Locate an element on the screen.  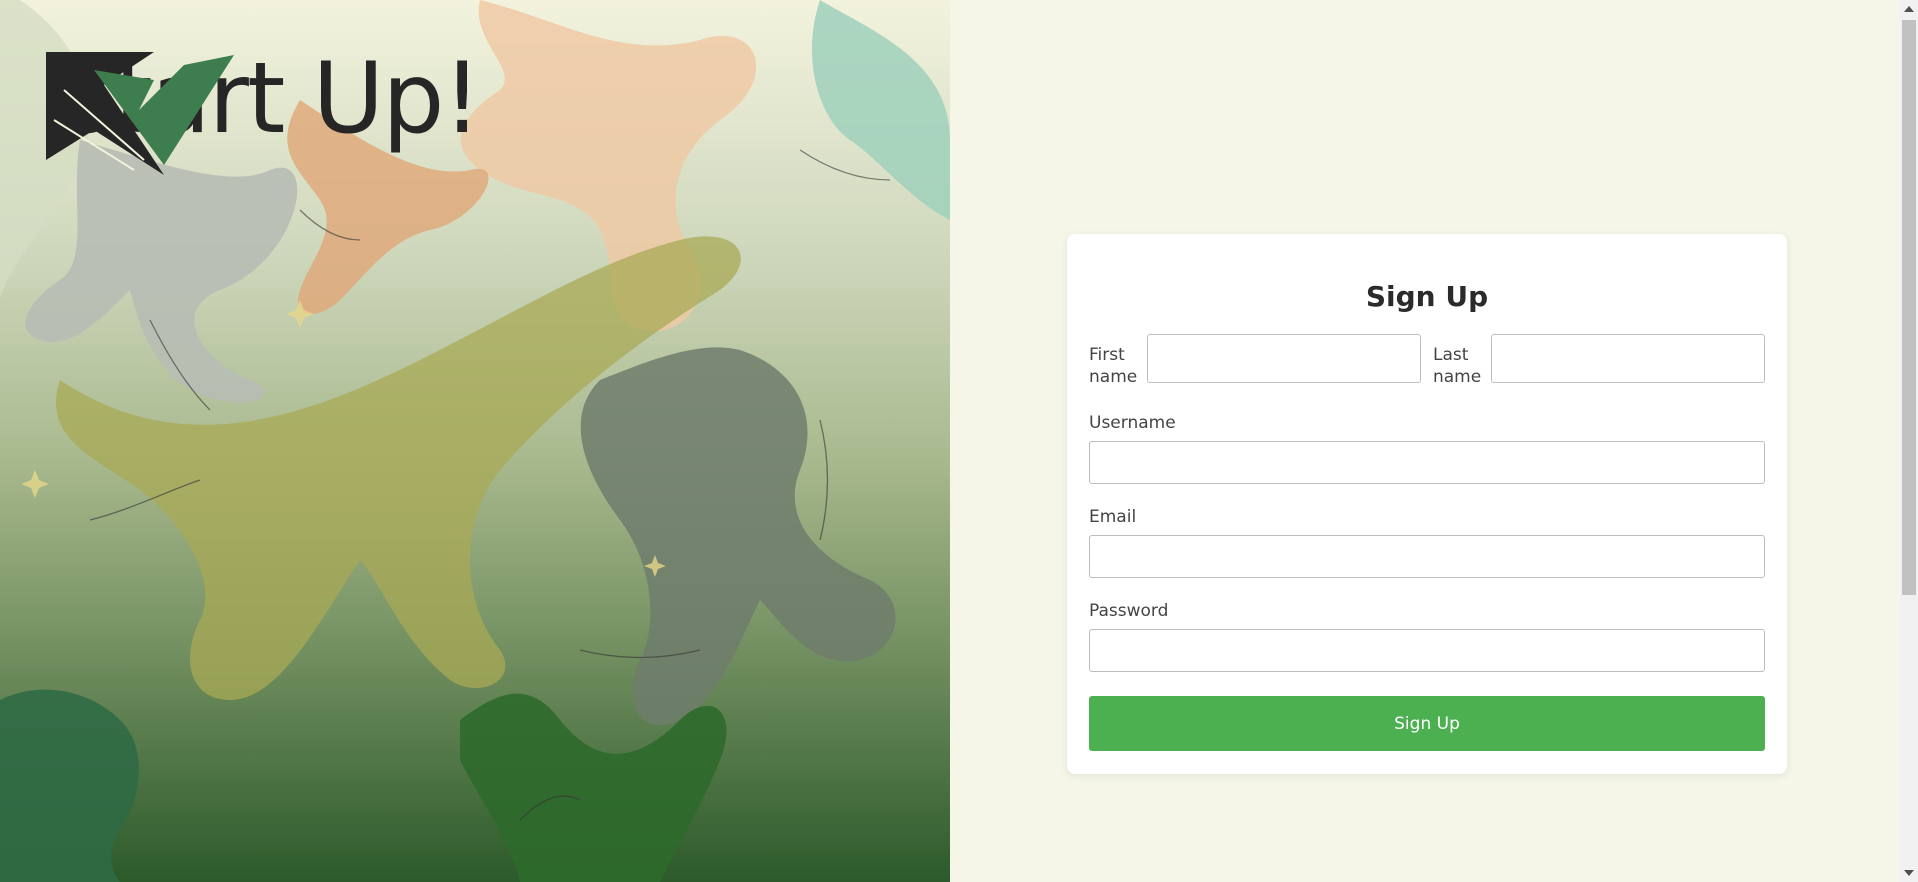
last-name-field is located at coordinates (1627, 358).